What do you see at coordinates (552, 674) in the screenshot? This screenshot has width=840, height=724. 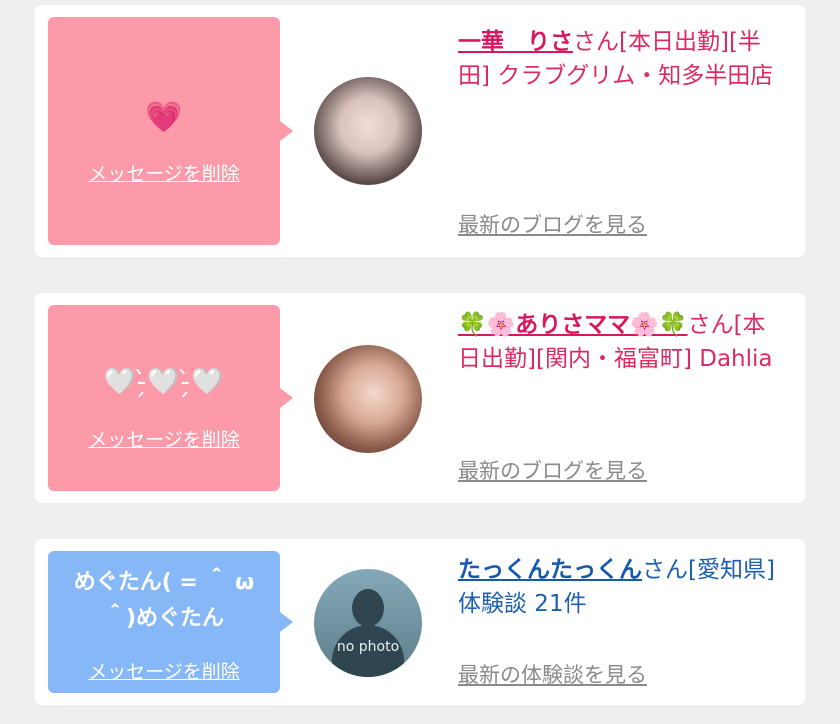 I see `latest-review-link: 最新の体験談を見る` at bounding box center [552, 674].